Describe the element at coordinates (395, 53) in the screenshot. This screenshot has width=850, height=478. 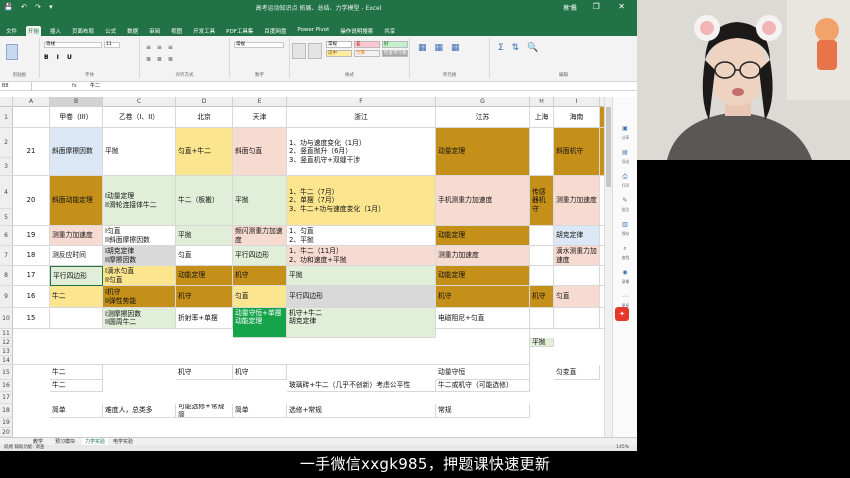
I see `style-check: 检查单元格` at that location.